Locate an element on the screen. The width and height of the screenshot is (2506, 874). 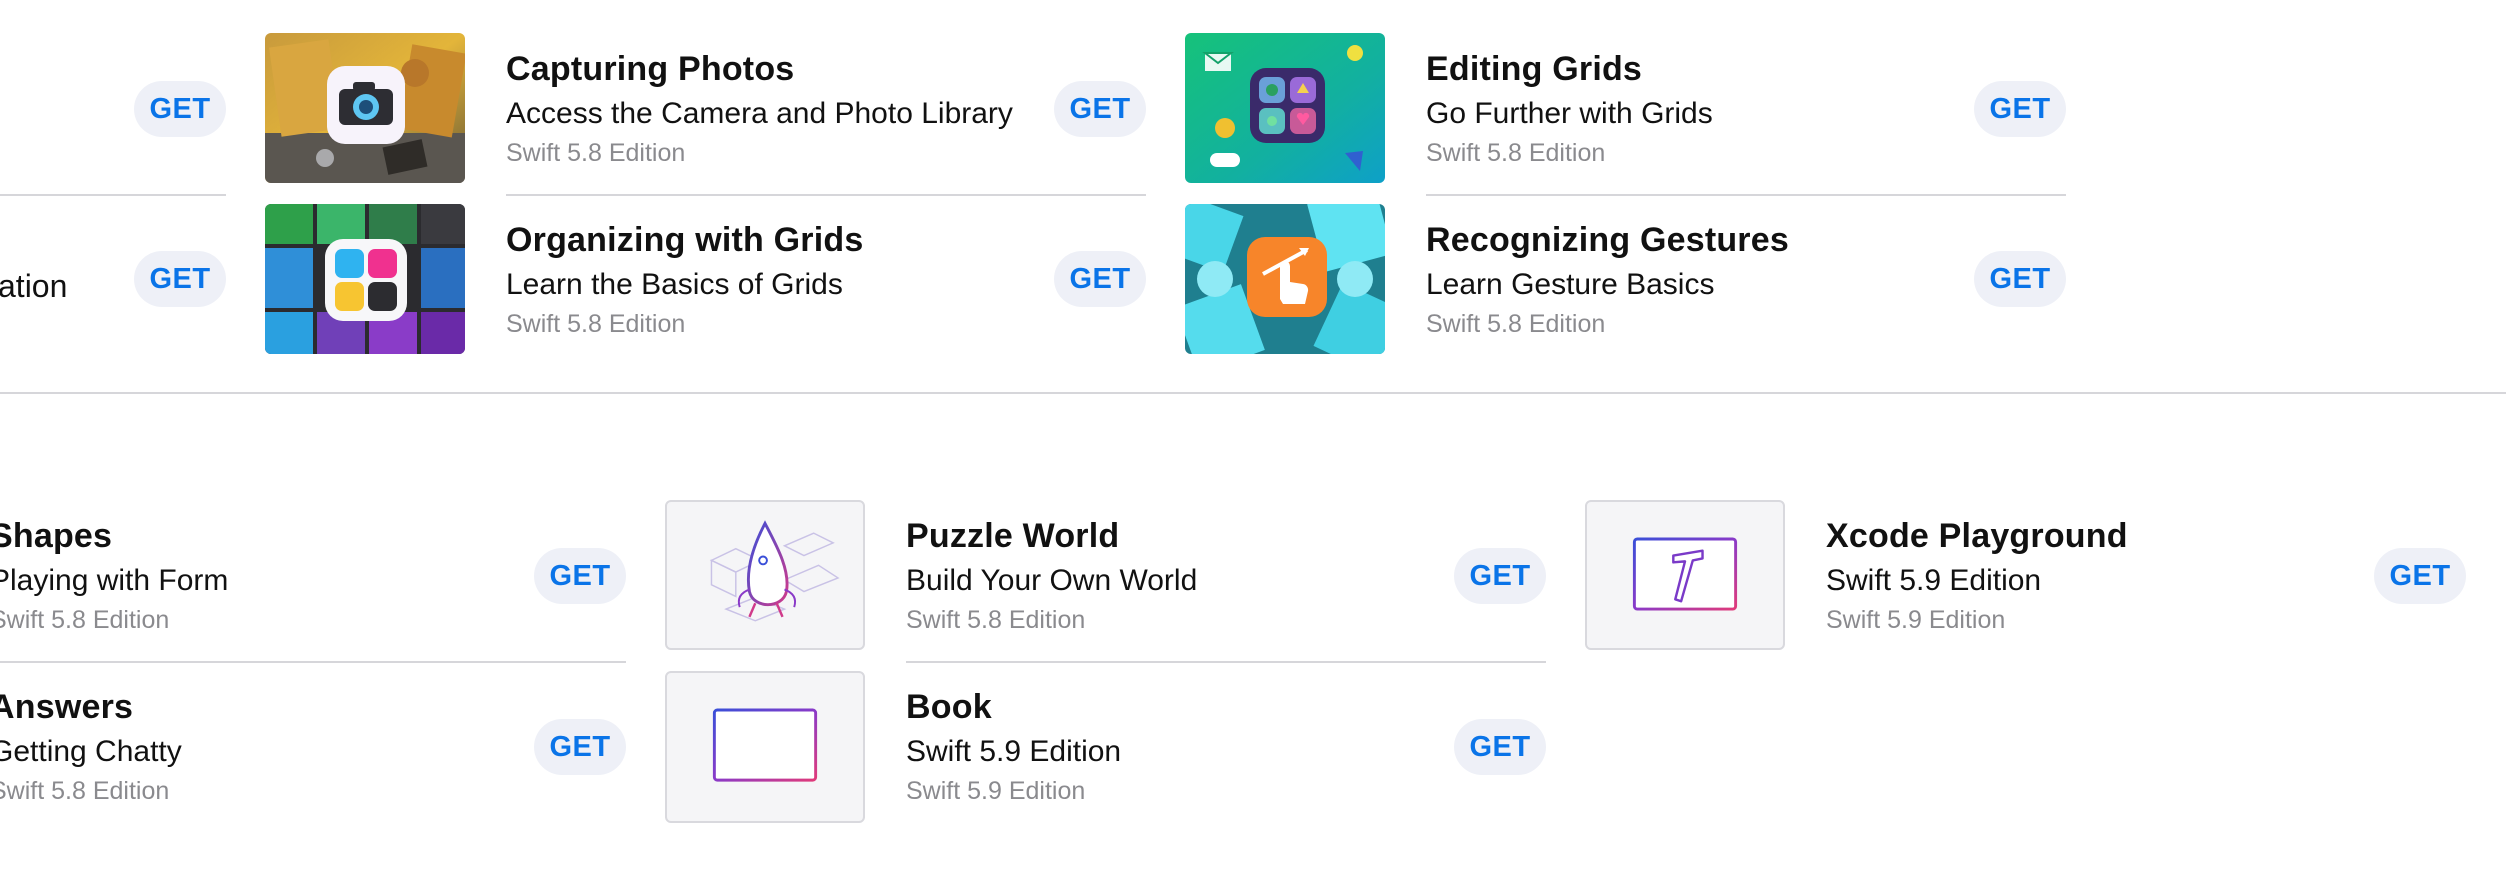
hammer-icon is located at coordinates (1685, 574).